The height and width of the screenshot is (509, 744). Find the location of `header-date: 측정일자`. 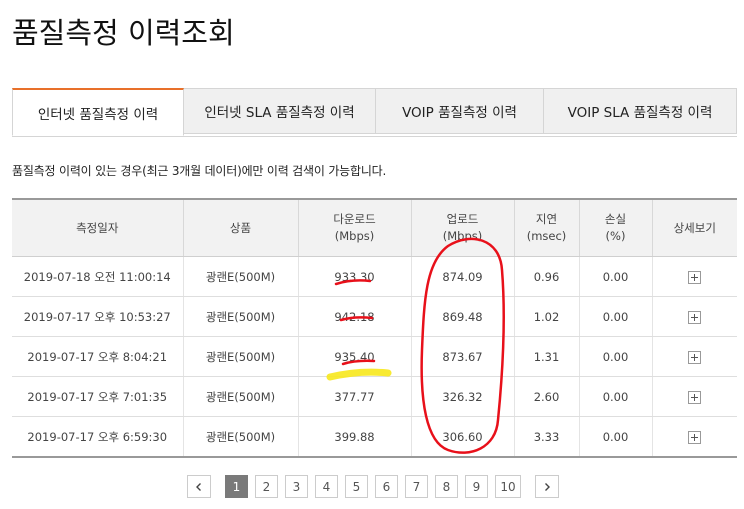

header-date: 측정일자 is located at coordinates (97, 227).